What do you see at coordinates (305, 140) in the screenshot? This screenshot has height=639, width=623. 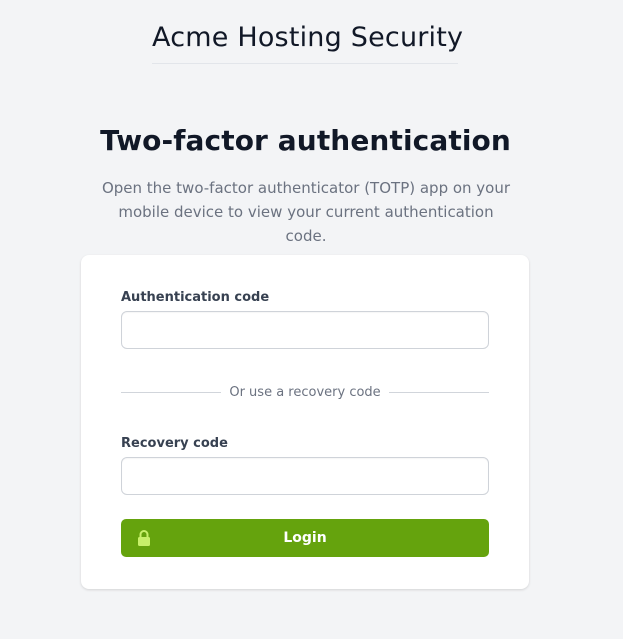 I see `page-title: Two-factor authentication` at bounding box center [305, 140].